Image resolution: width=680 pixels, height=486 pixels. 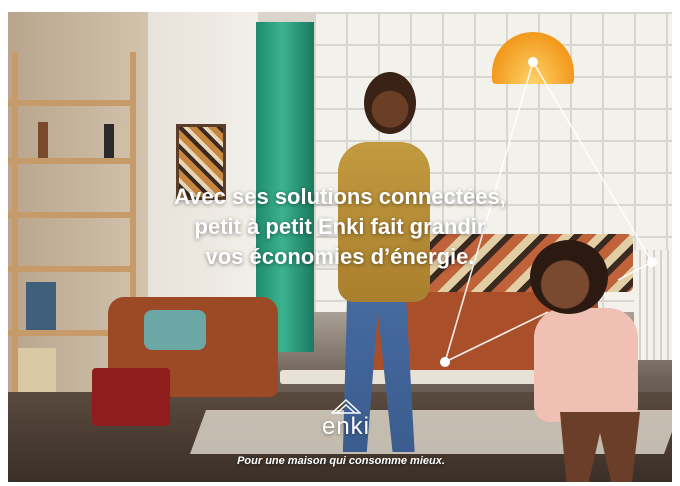 I want to click on headline-line: petit à petit Enki fait grandir, so click(x=340, y=226).